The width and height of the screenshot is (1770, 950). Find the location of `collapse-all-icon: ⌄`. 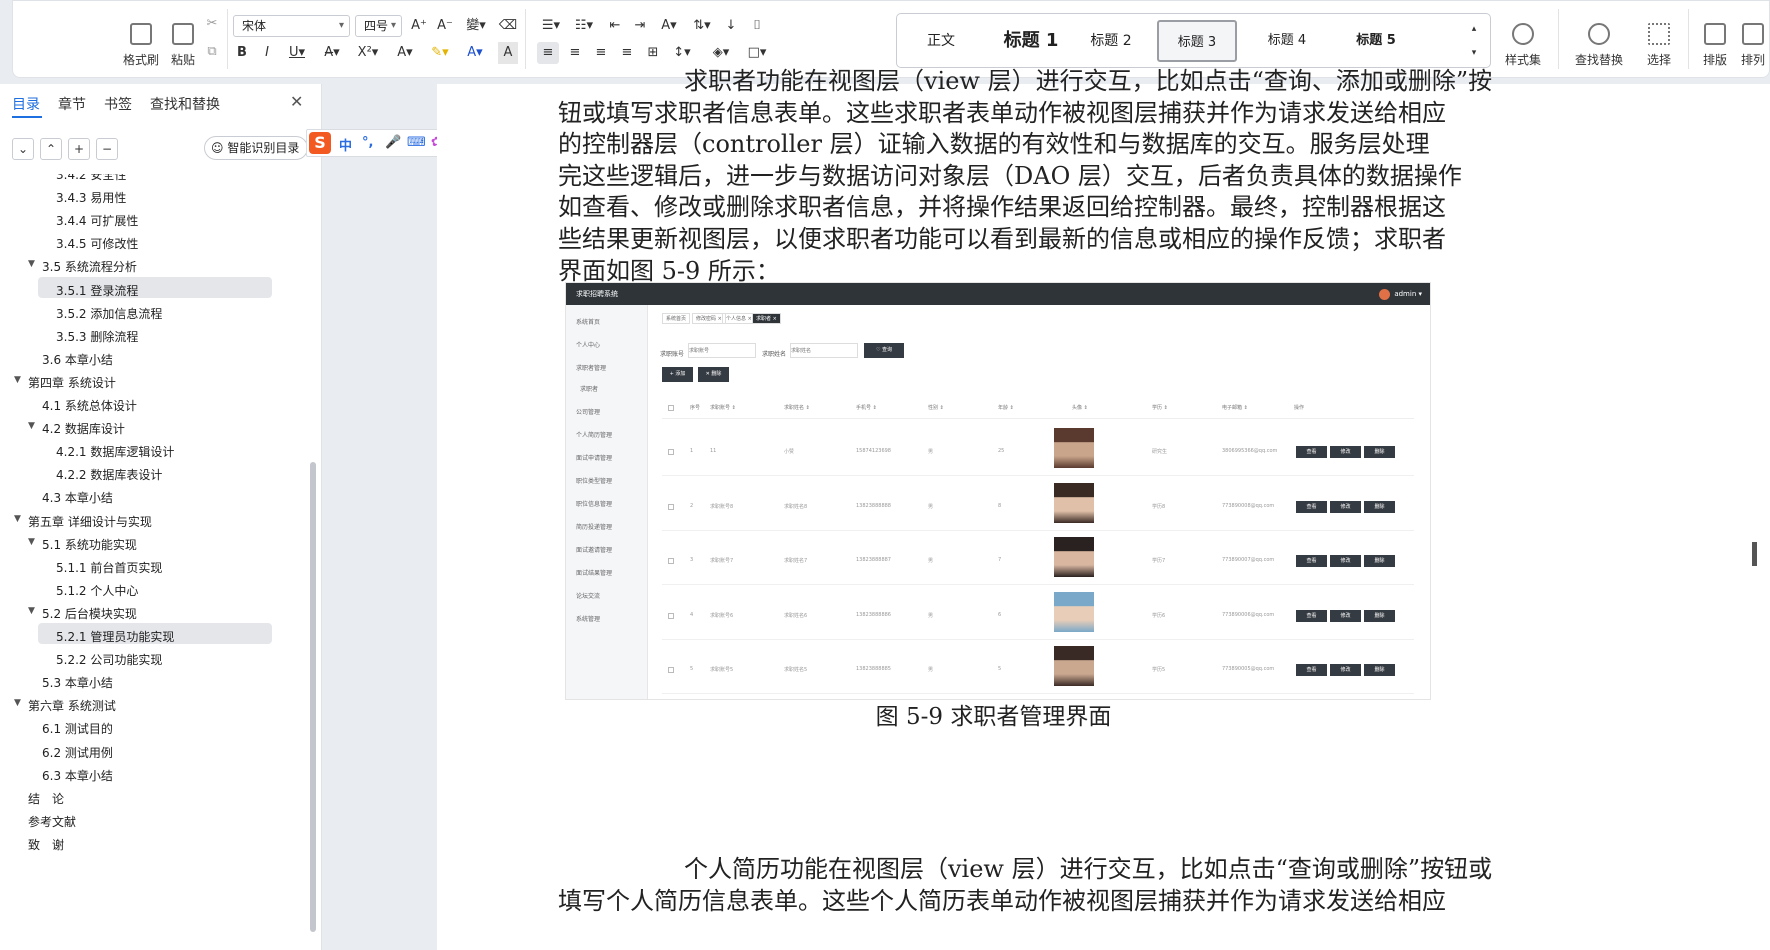

collapse-all-icon: ⌄ is located at coordinates (23, 149).